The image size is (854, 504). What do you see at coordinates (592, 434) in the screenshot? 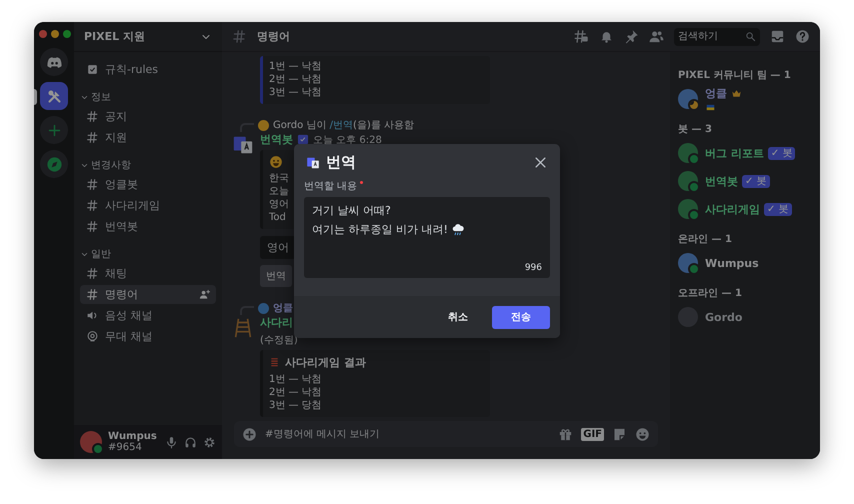
I see `gif-button: GIF` at bounding box center [592, 434].